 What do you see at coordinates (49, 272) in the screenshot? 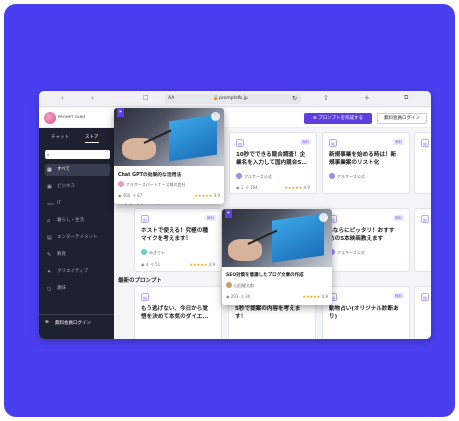
I see `sparkle-icon: ✦` at bounding box center [49, 272].